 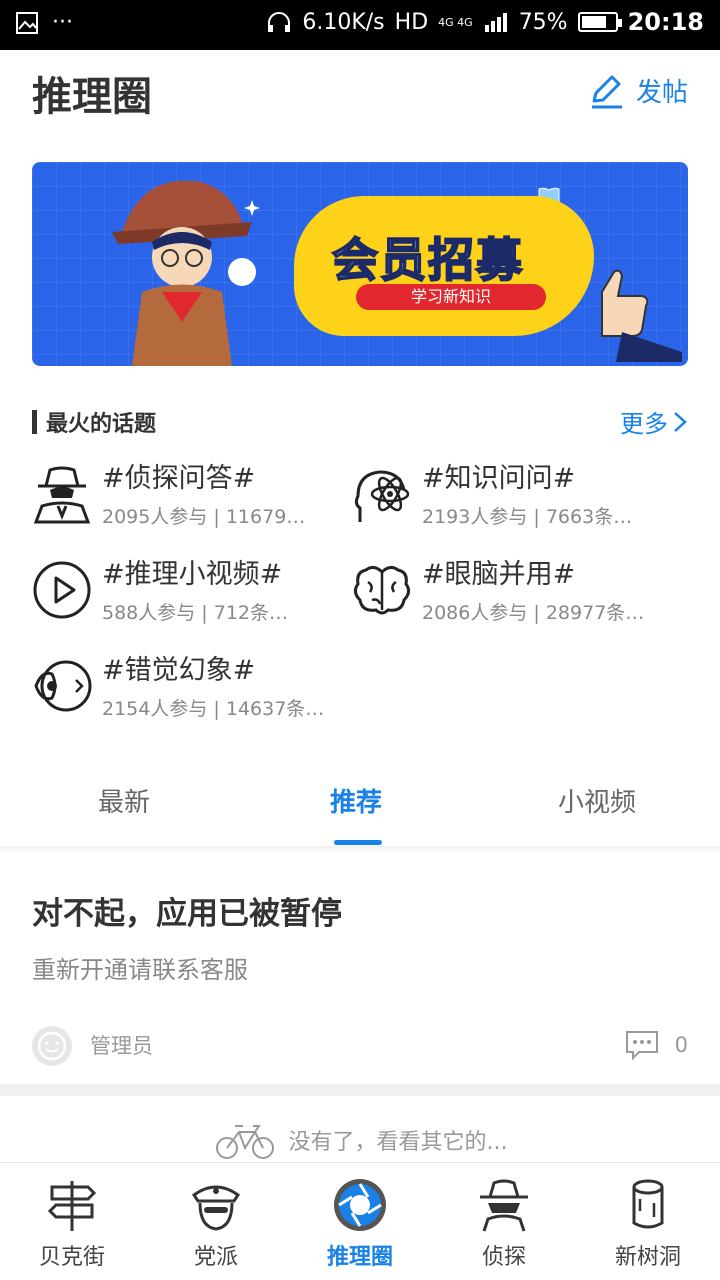 What do you see at coordinates (360, 421) in the screenshot?
I see `hot-topics-header: 最火的话题 更多` at bounding box center [360, 421].